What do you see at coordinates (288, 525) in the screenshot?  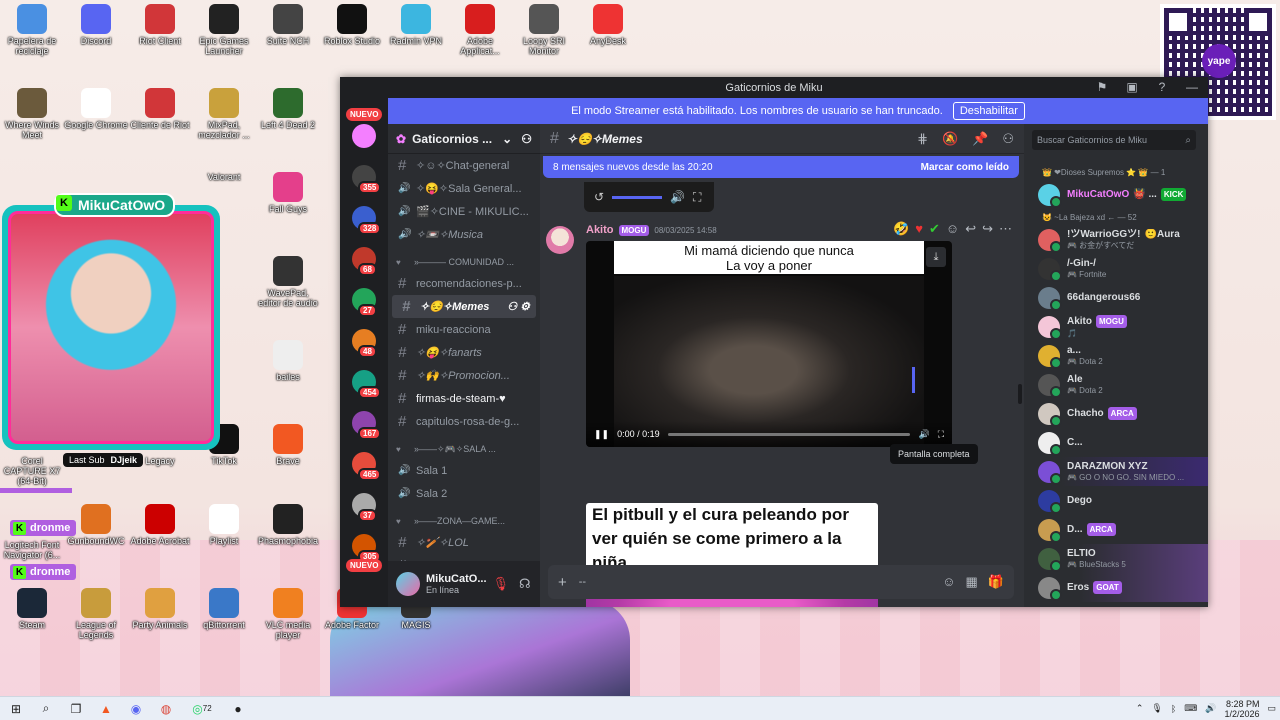 I see `desktop-icon: Phasmophobia` at bounding box center [288, 525].